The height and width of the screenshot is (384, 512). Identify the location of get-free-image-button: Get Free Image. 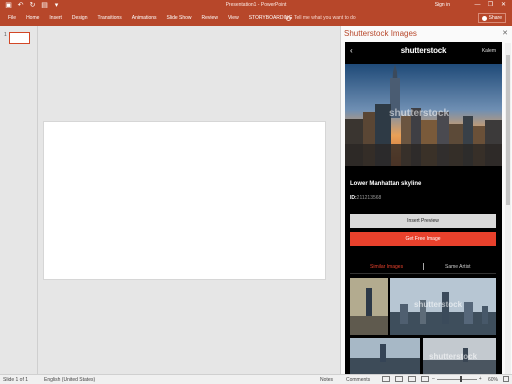
(423, 239).